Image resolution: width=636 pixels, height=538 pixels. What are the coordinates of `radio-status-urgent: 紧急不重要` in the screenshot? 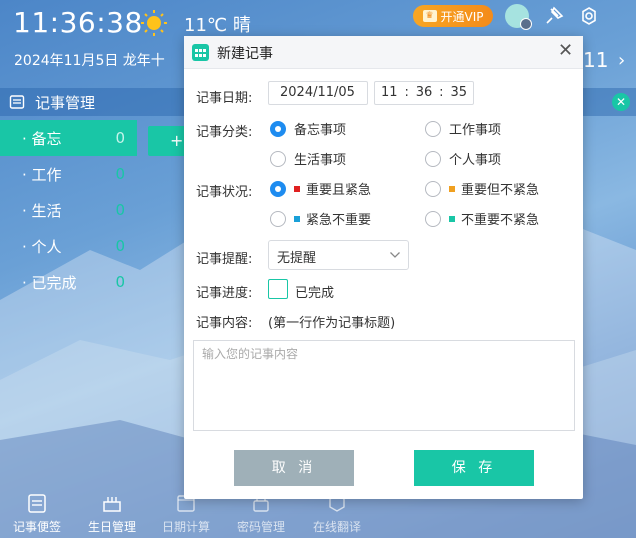 It's located at (320, 218).